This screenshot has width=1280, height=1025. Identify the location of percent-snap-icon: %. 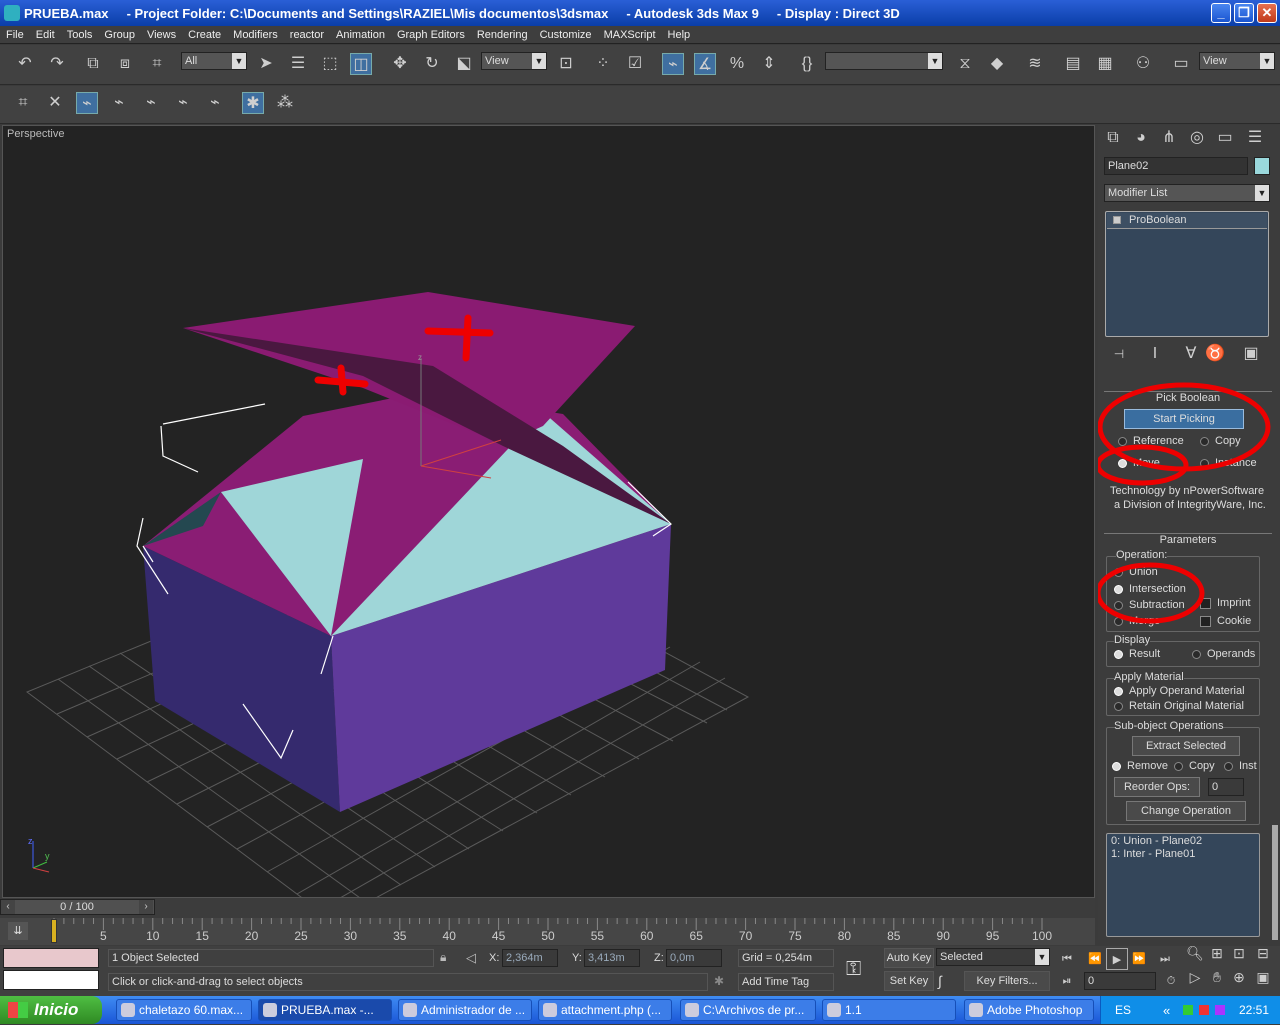
(737, 64).